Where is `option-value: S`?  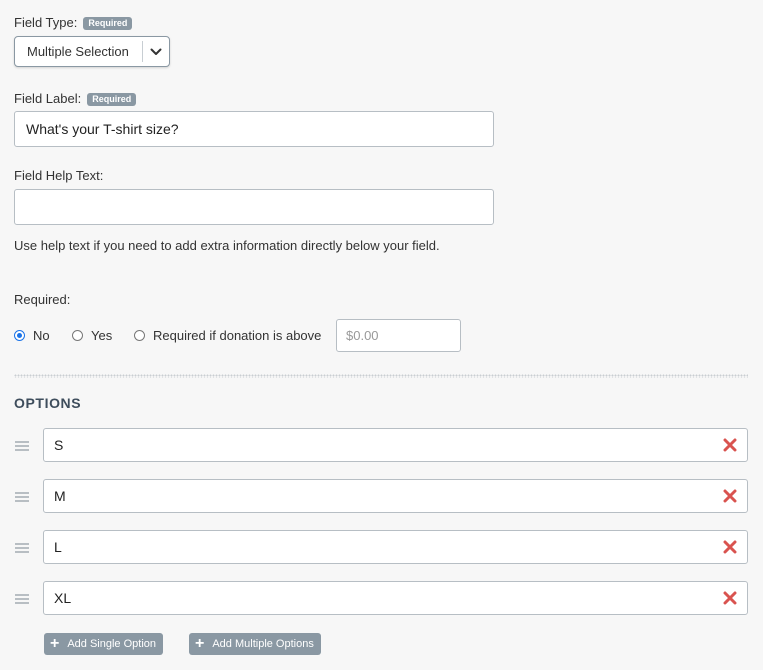
option-value: S is located at coordinates (59, 445).